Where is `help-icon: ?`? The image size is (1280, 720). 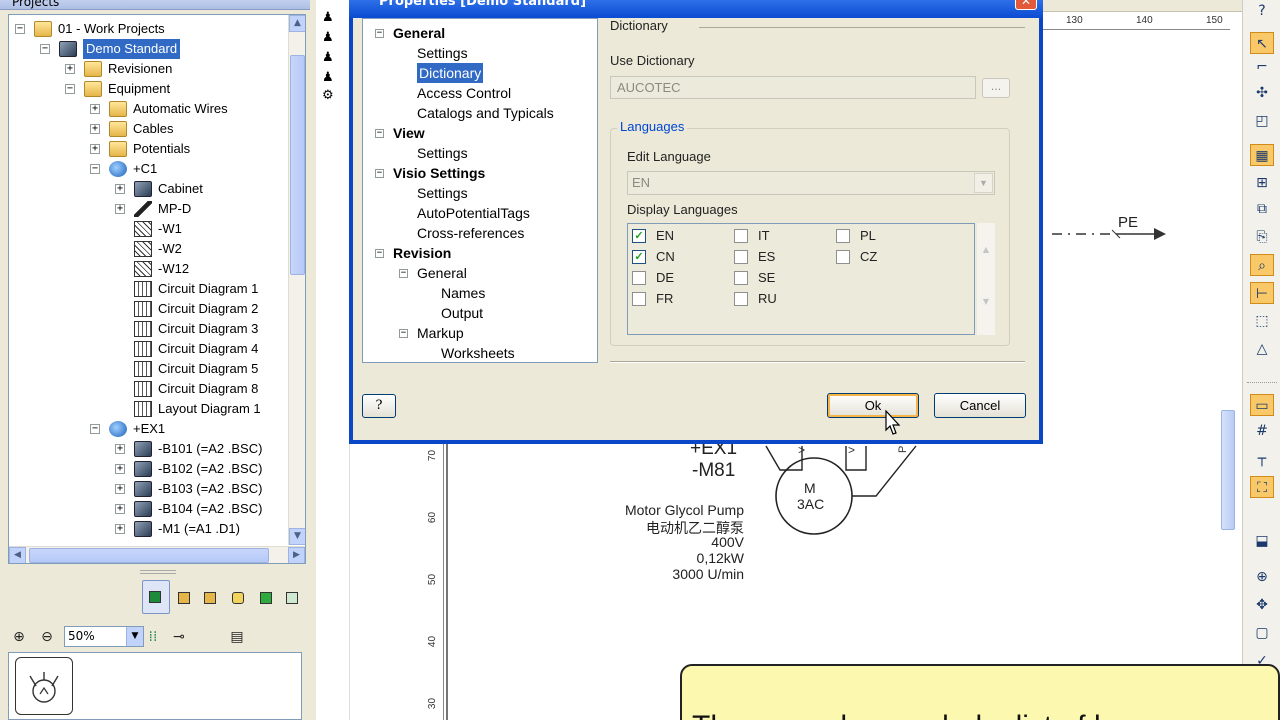
help-icon: ? is located at coordinates (1262, 11).